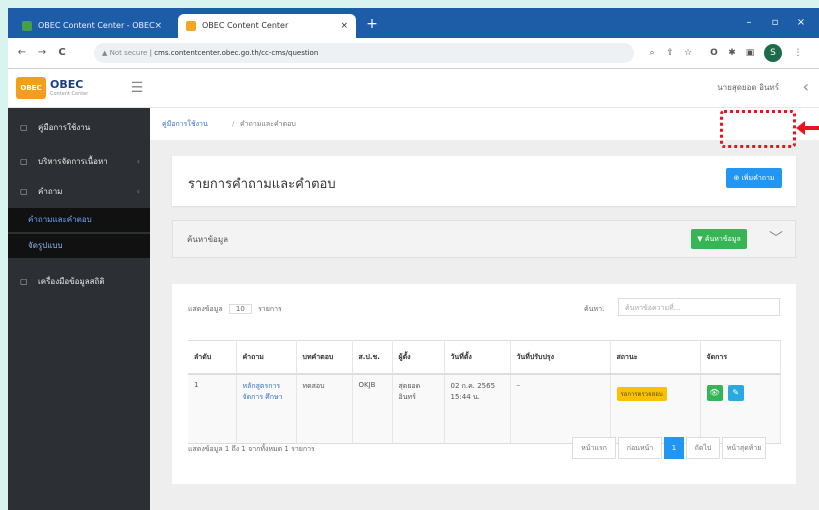  I want to click on page-size-select: 10, so click(240, 309).